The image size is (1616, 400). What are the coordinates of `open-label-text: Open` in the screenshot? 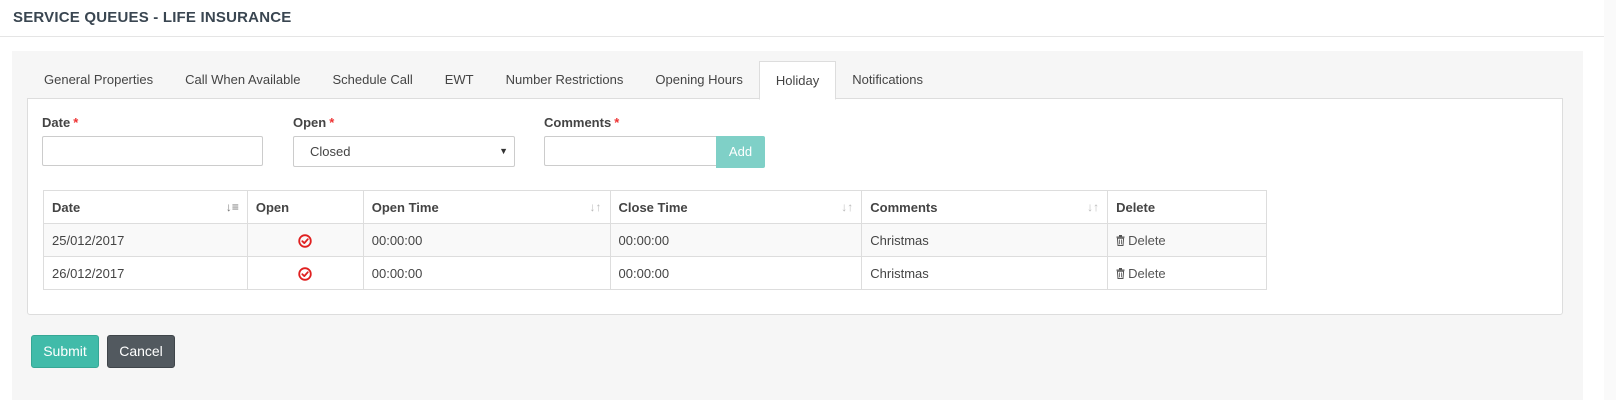 It's located at (310, 122).